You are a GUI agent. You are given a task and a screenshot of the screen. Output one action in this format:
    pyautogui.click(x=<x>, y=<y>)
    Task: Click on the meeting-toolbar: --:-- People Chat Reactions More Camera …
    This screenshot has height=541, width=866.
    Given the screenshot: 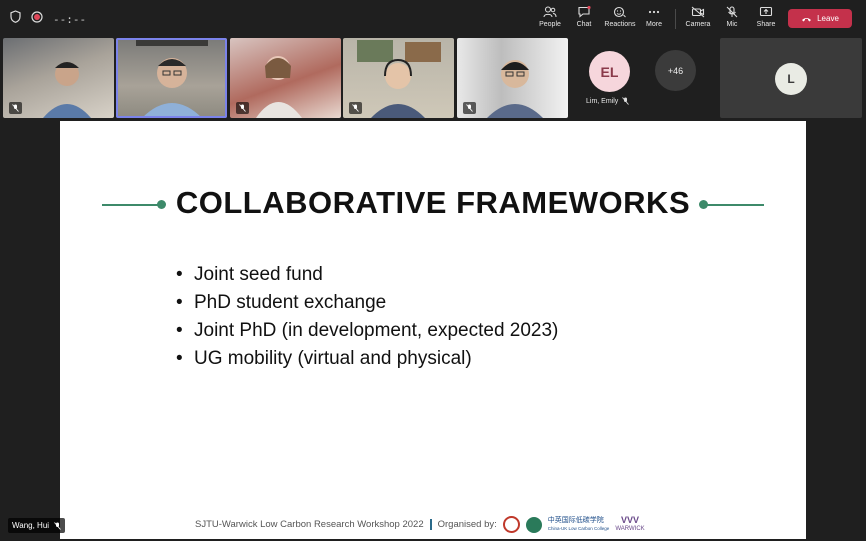 What is the action you would take?
    pyautogui.click(x=433, y=18)
    